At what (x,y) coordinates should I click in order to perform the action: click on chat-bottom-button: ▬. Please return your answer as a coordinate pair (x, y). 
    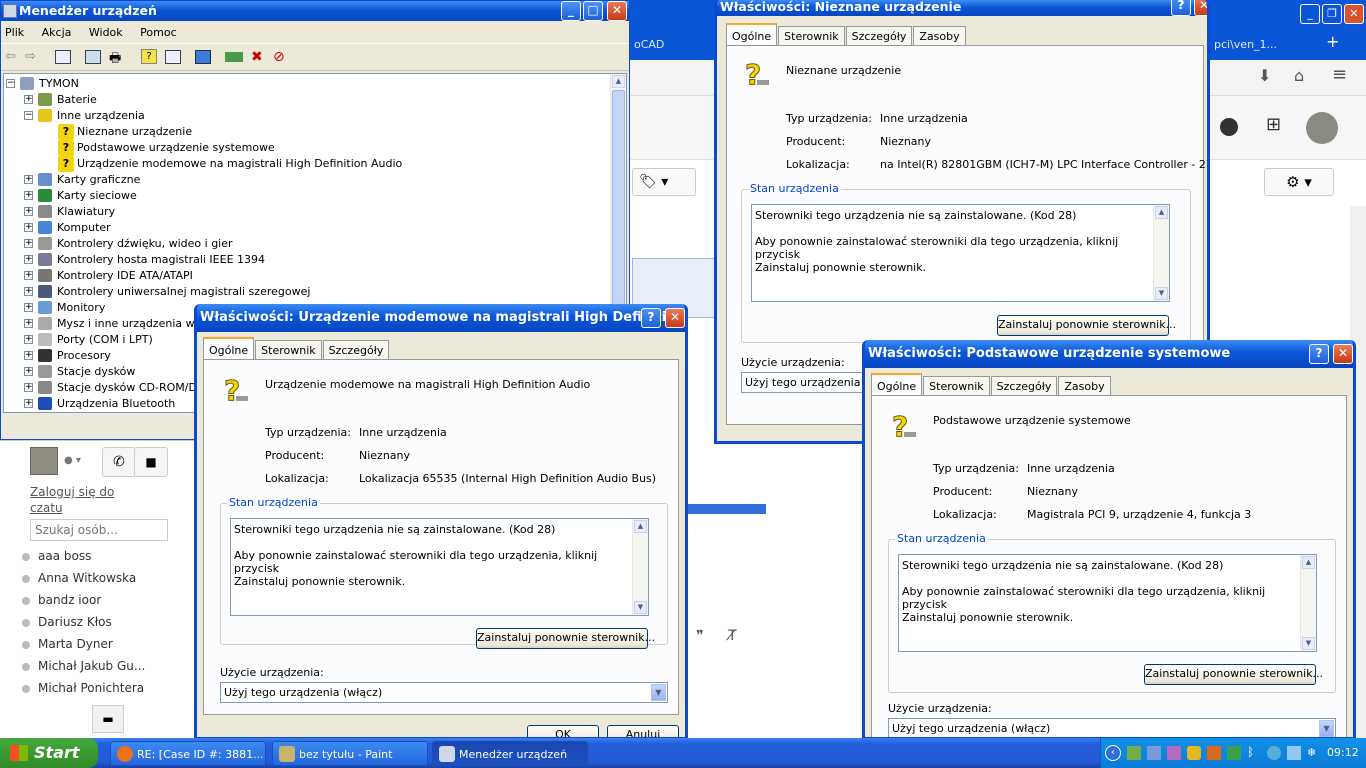
    Looking at the image, I should click on (108, 719).